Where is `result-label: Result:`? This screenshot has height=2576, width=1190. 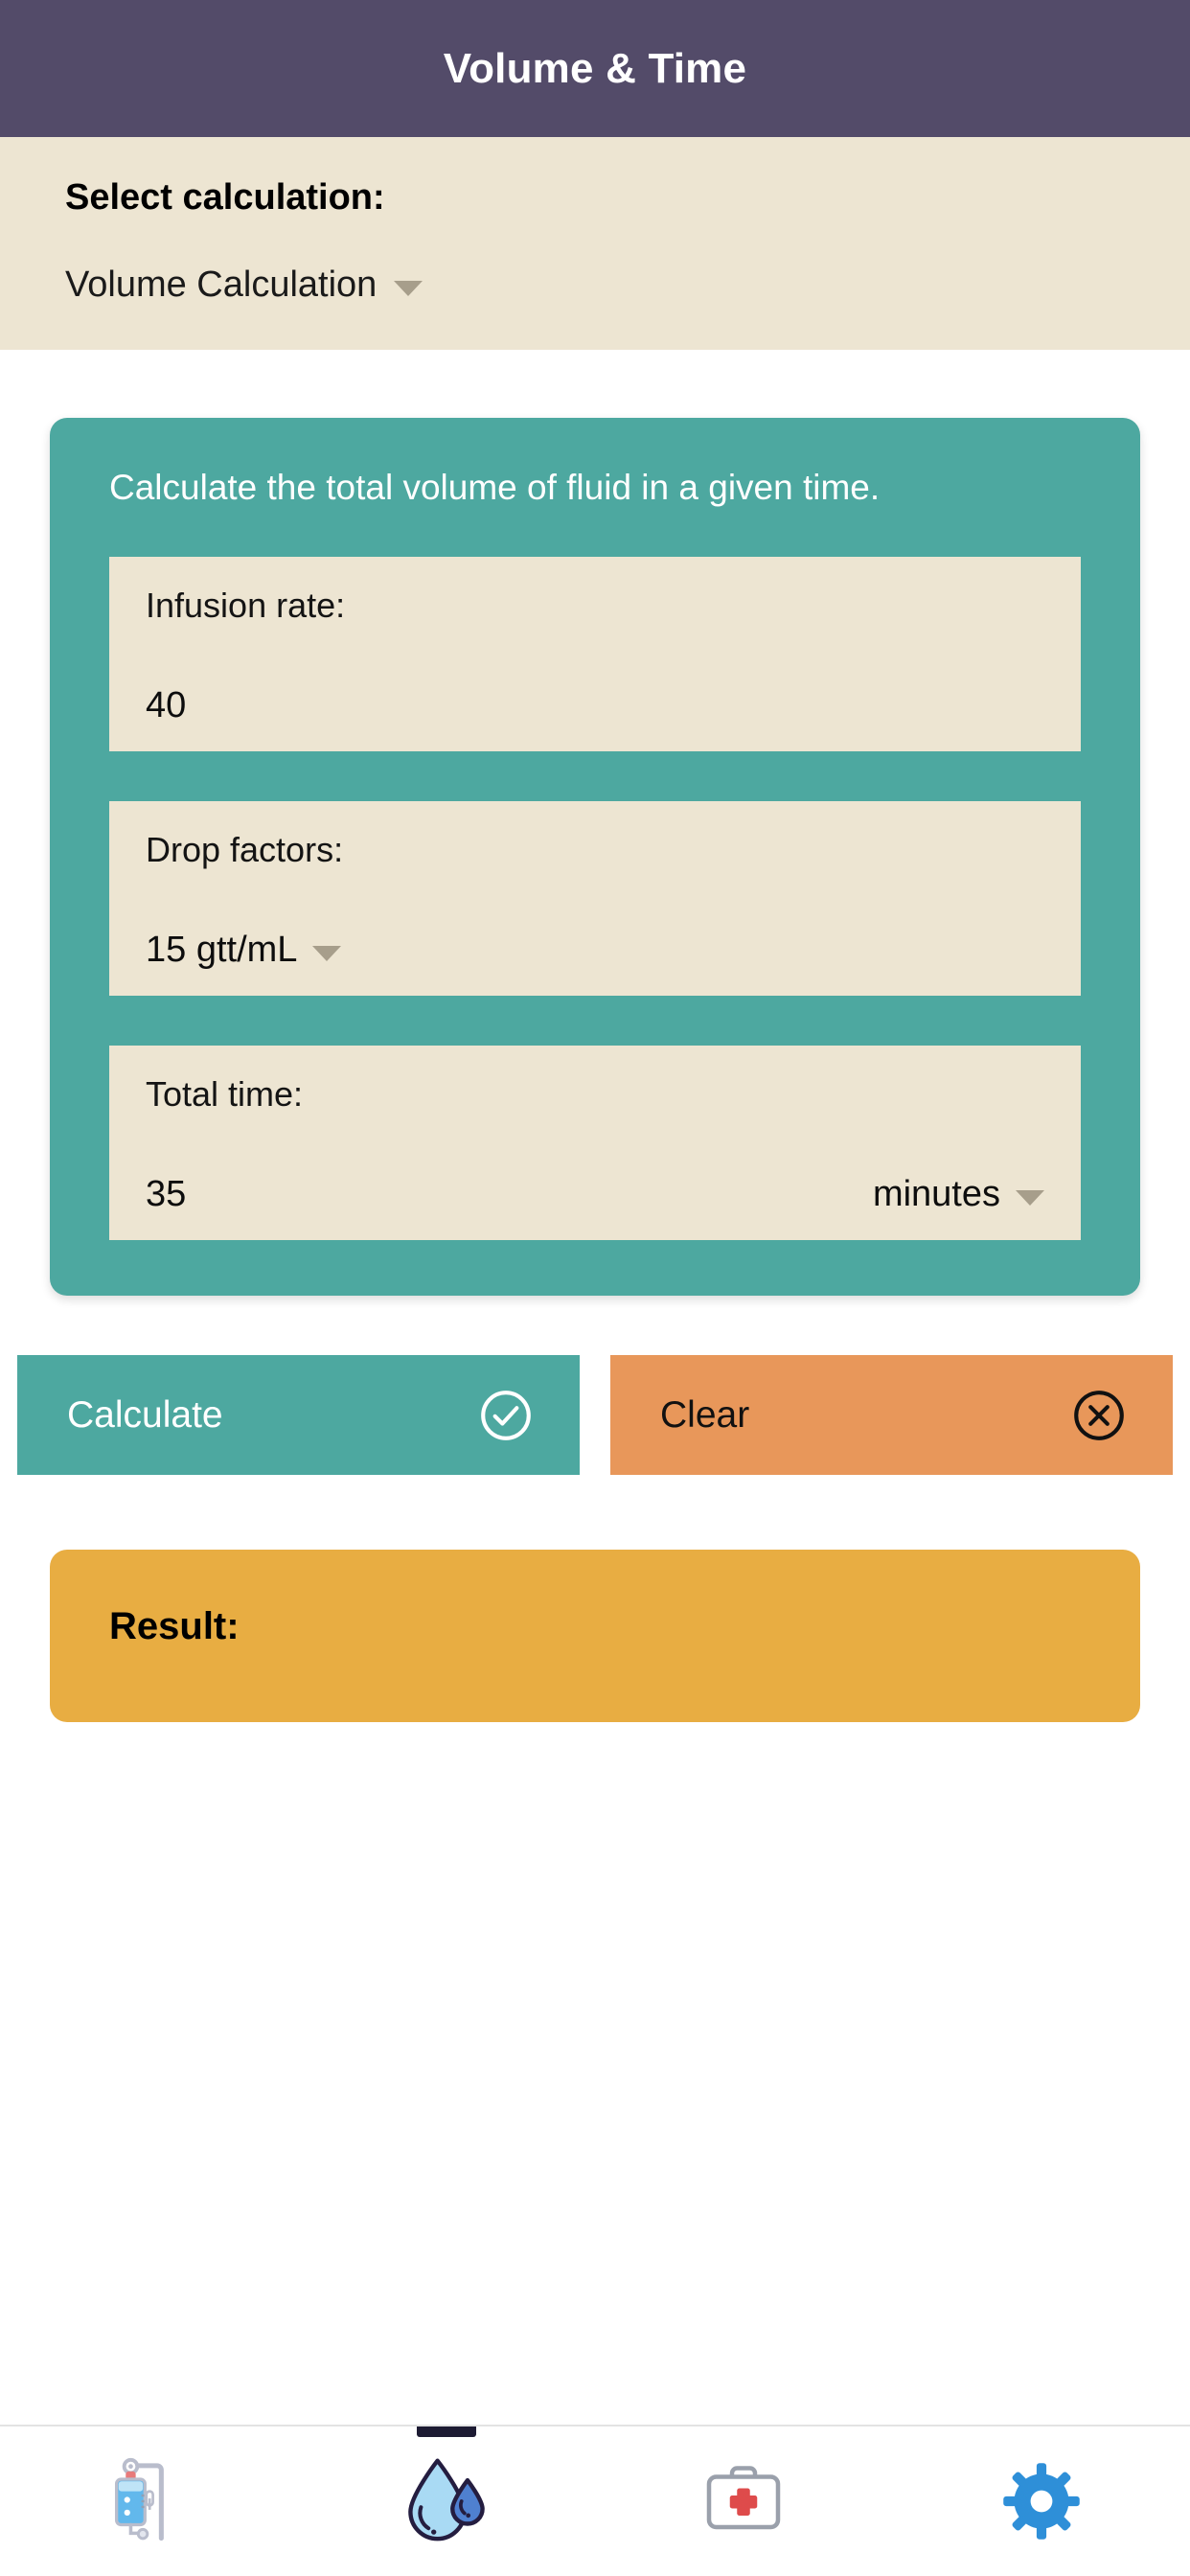 result-label: Result: is located at coordinates (175, 1626).